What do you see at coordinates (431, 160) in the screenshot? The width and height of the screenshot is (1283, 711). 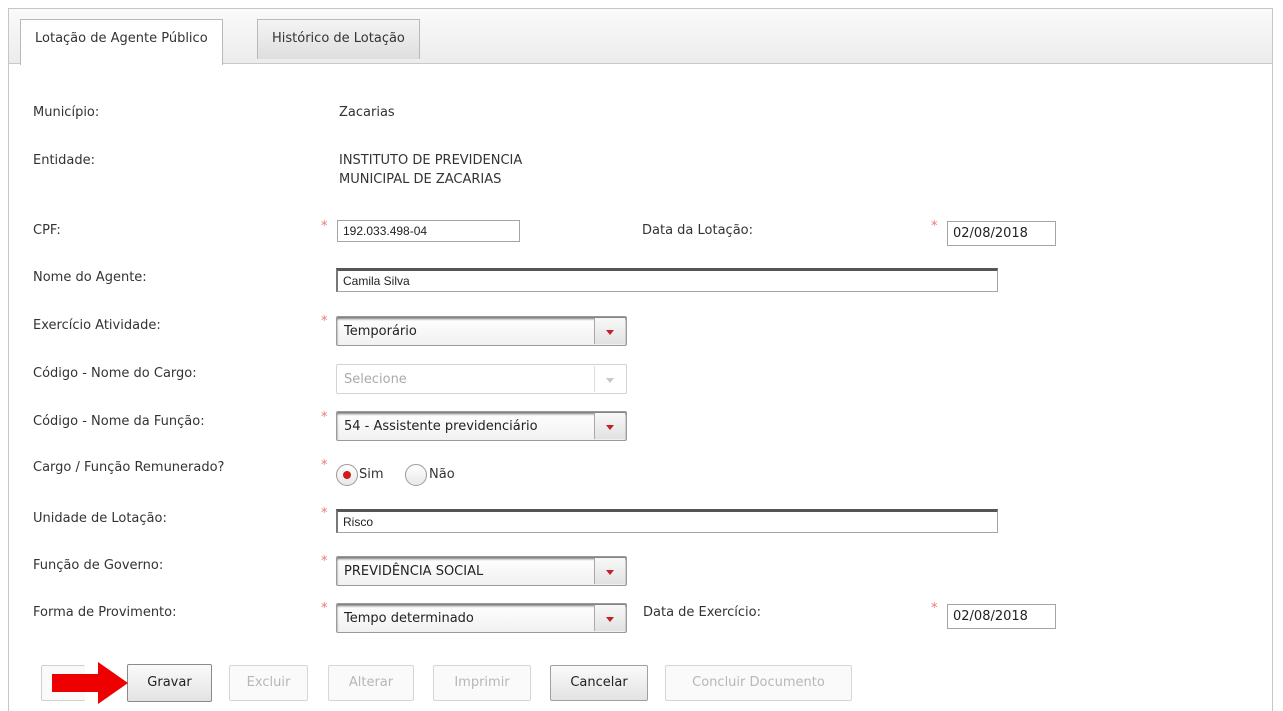 I see `entidade-value-line1: INSTITUTO DE PREVIDENCIA` at bounding box center [431, 160].